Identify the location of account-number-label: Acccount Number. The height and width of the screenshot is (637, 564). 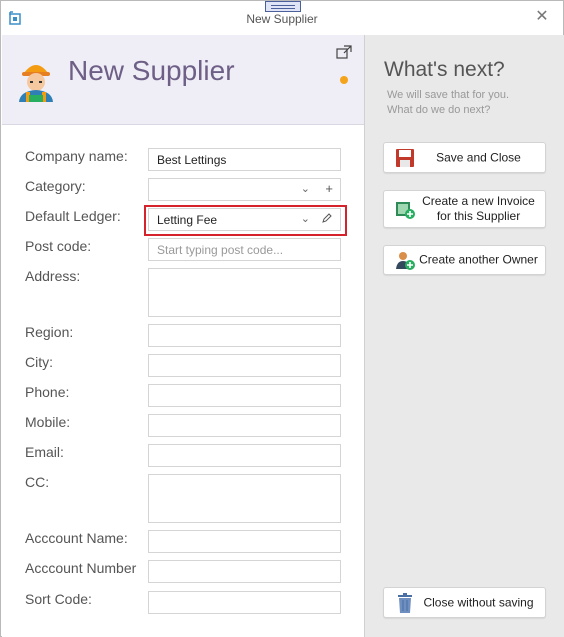
(81, 568).